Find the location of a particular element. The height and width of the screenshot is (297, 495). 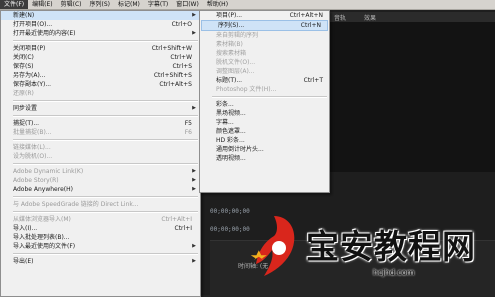

file-menu-item-4: 关闭项目(P) Ctrl+Shift+W is located at coordinates (100, 48).